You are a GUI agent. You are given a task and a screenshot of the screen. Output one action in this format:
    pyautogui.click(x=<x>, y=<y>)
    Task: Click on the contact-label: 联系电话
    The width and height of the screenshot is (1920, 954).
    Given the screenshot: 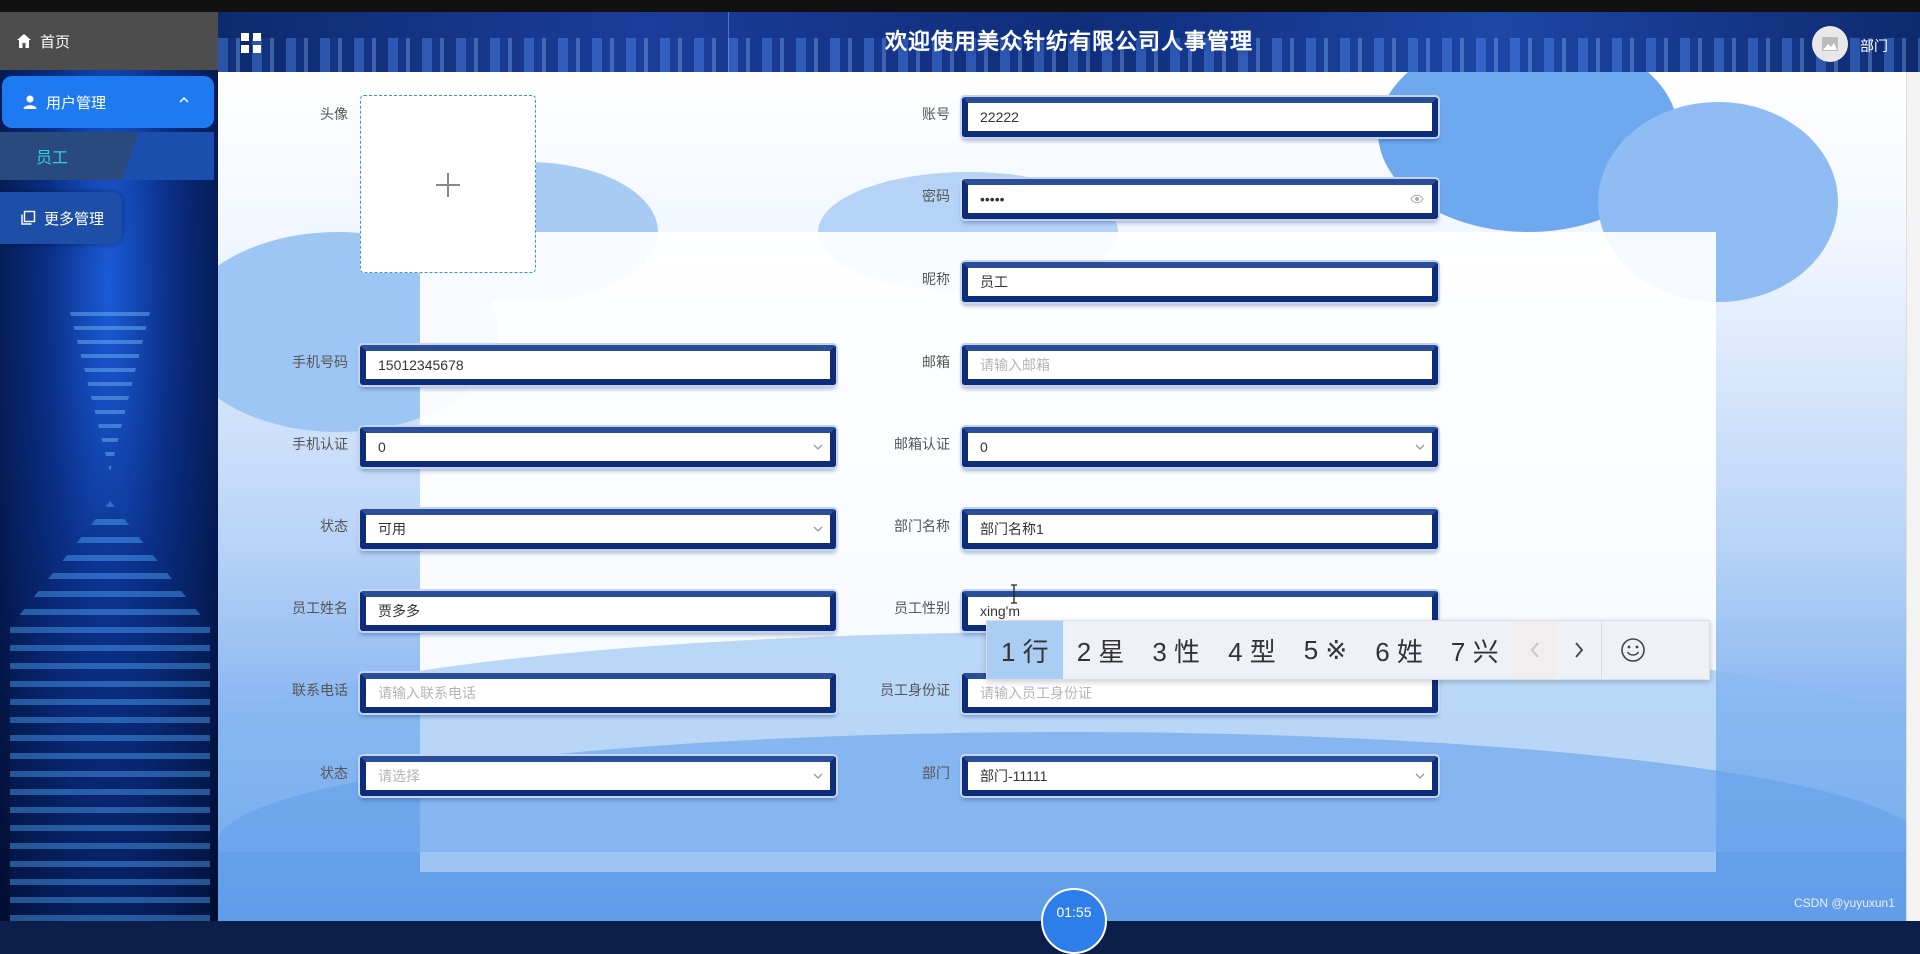 What is the action you would take?
    pyautogui.click(x=320, y=690)
    